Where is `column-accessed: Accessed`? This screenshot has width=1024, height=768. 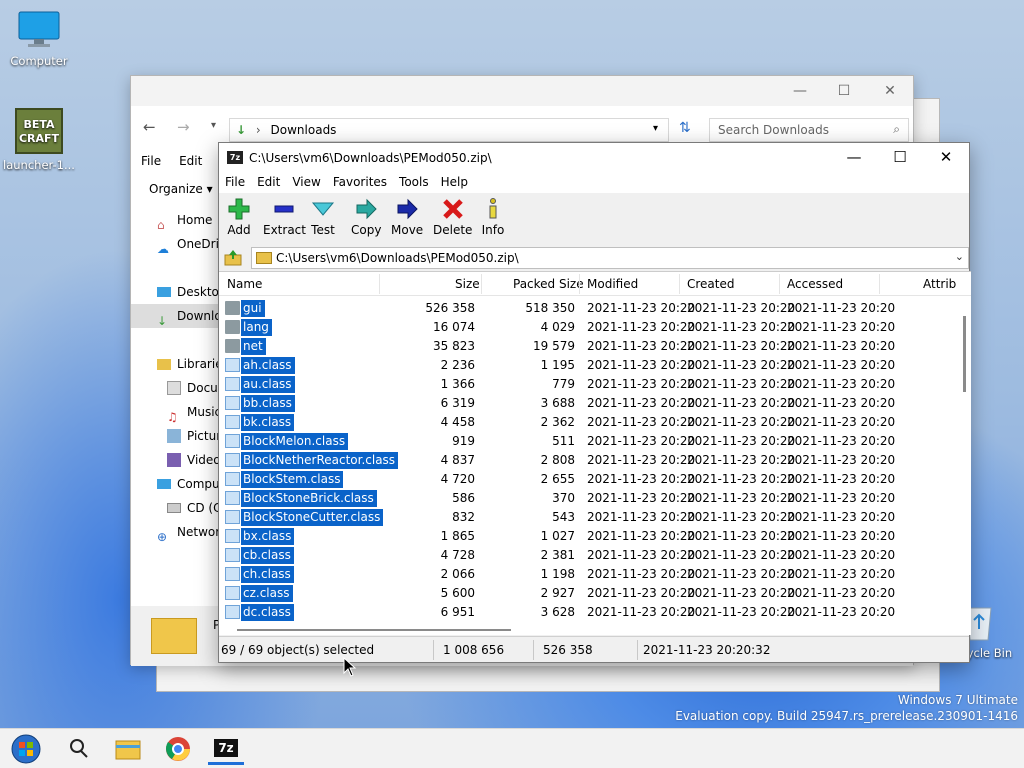 column-accessed: Accessed is located at coordinates (815, 284).